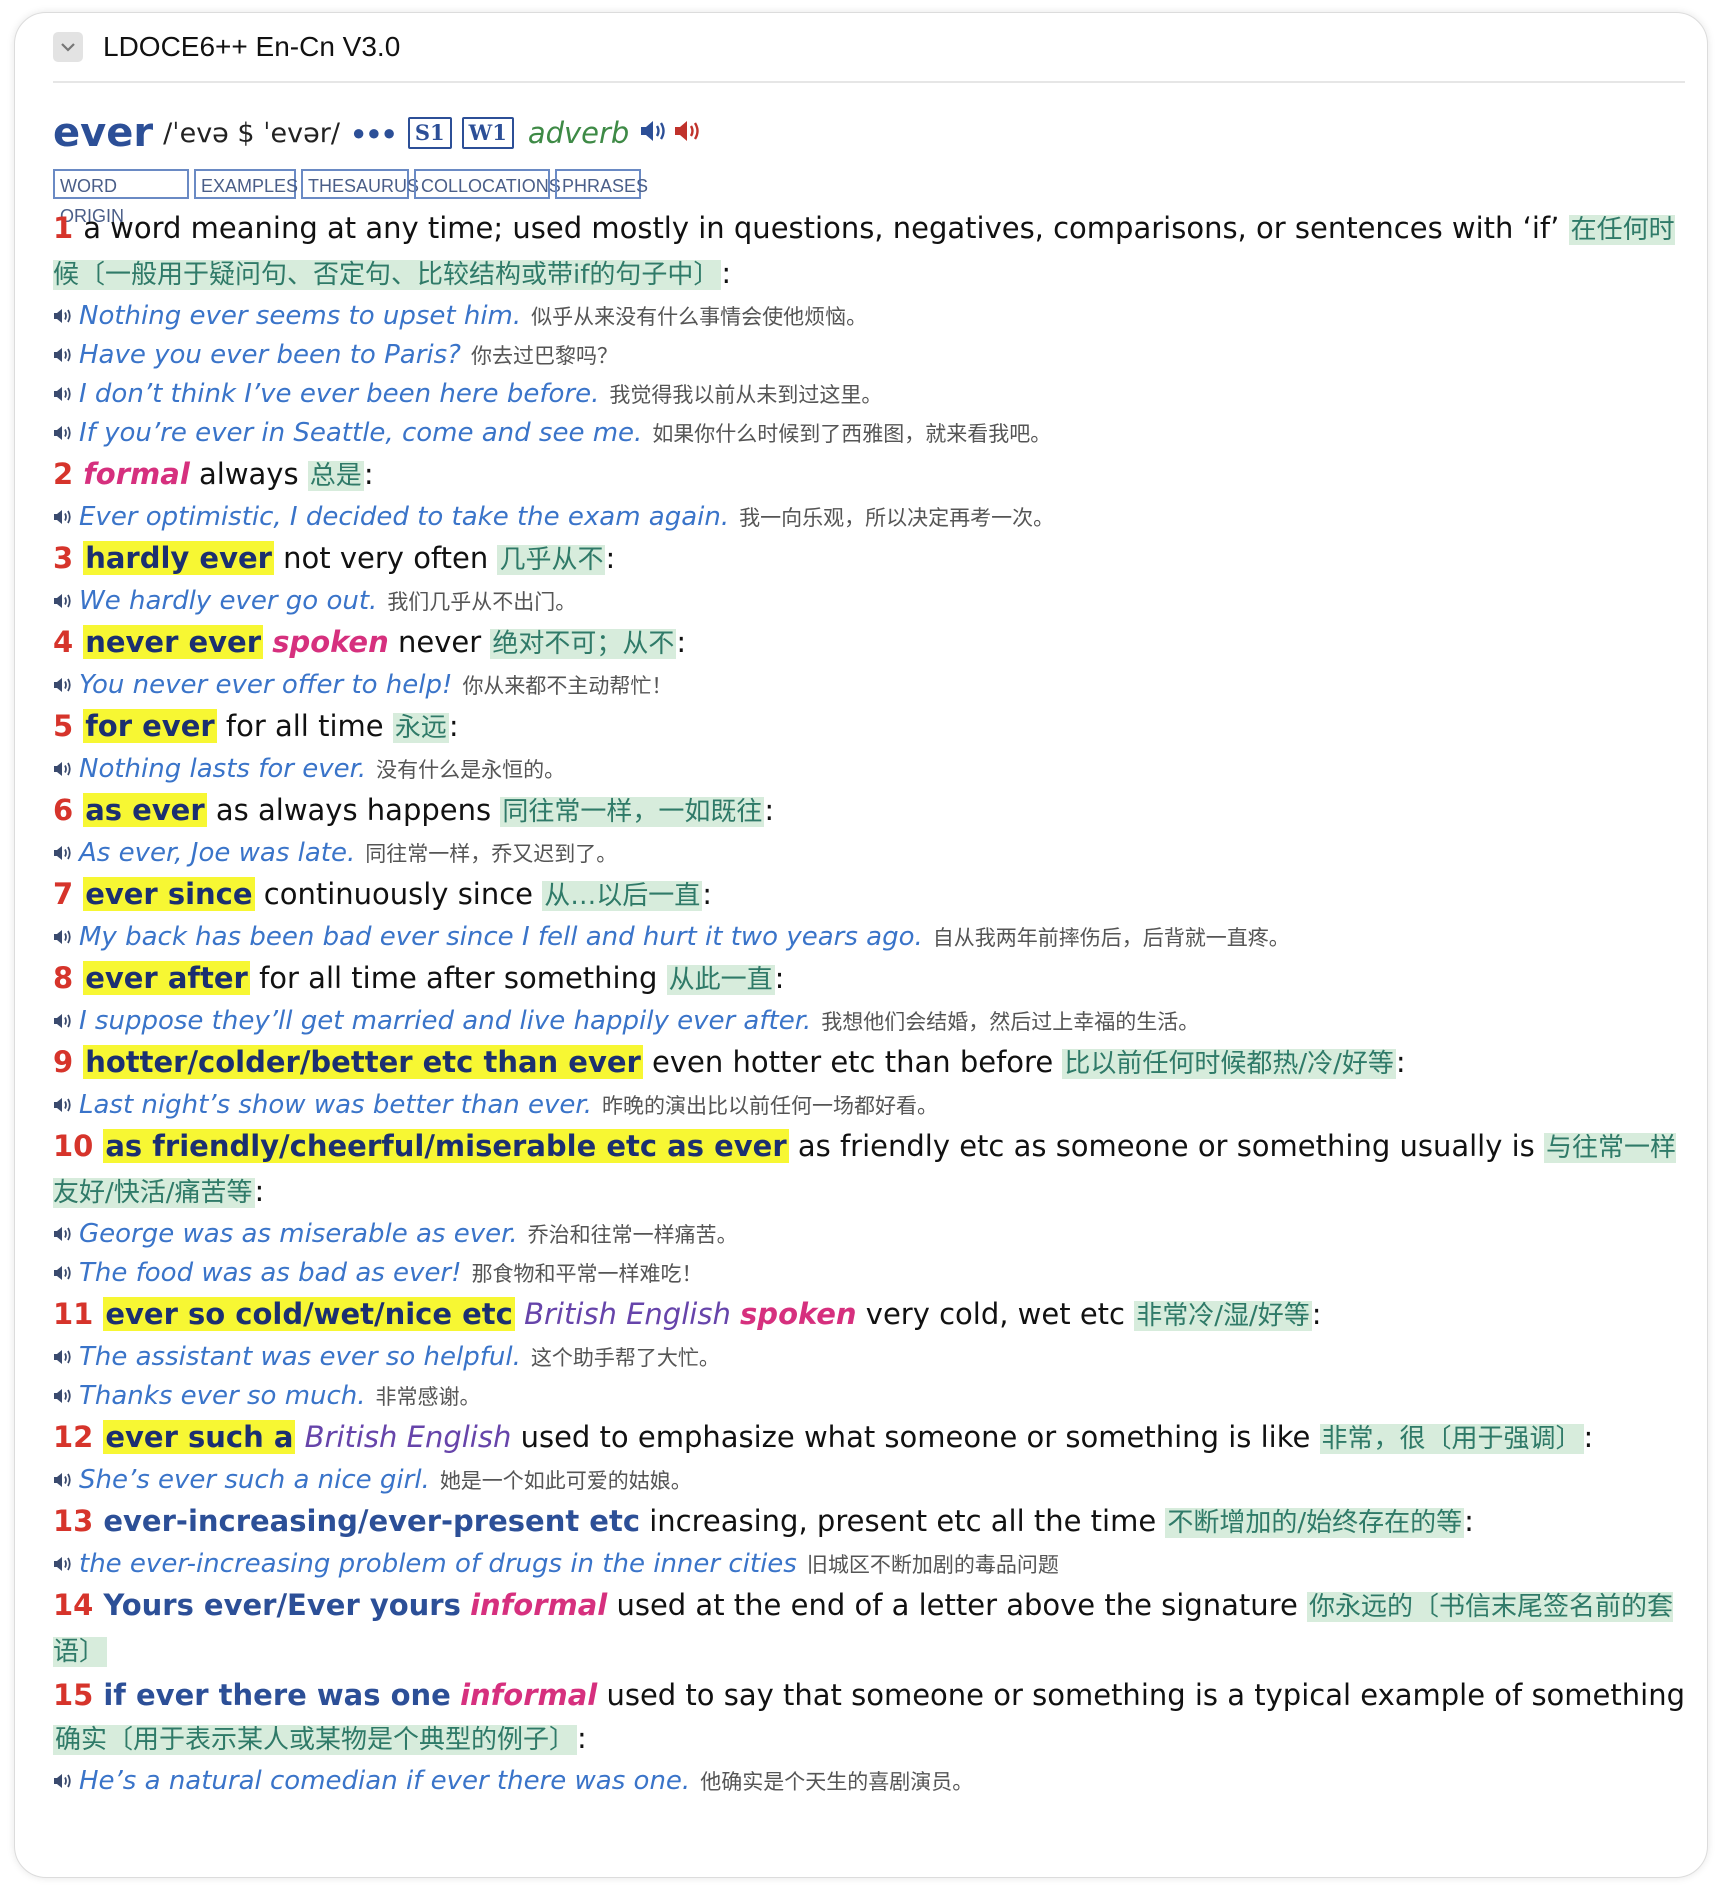  What do you see at coordinates (73, 1605) in the screenshot?
I see `sense-number: 14` at bounding box center [73, 1605].